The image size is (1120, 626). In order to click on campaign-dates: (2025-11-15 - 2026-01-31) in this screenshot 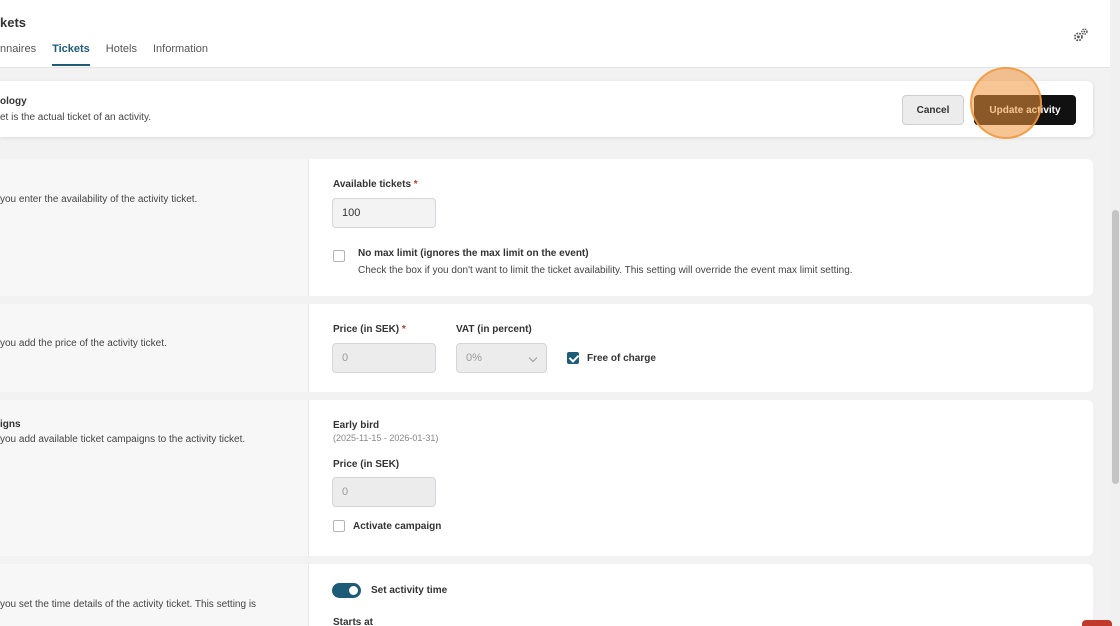, I will do `click(386, 438)`.